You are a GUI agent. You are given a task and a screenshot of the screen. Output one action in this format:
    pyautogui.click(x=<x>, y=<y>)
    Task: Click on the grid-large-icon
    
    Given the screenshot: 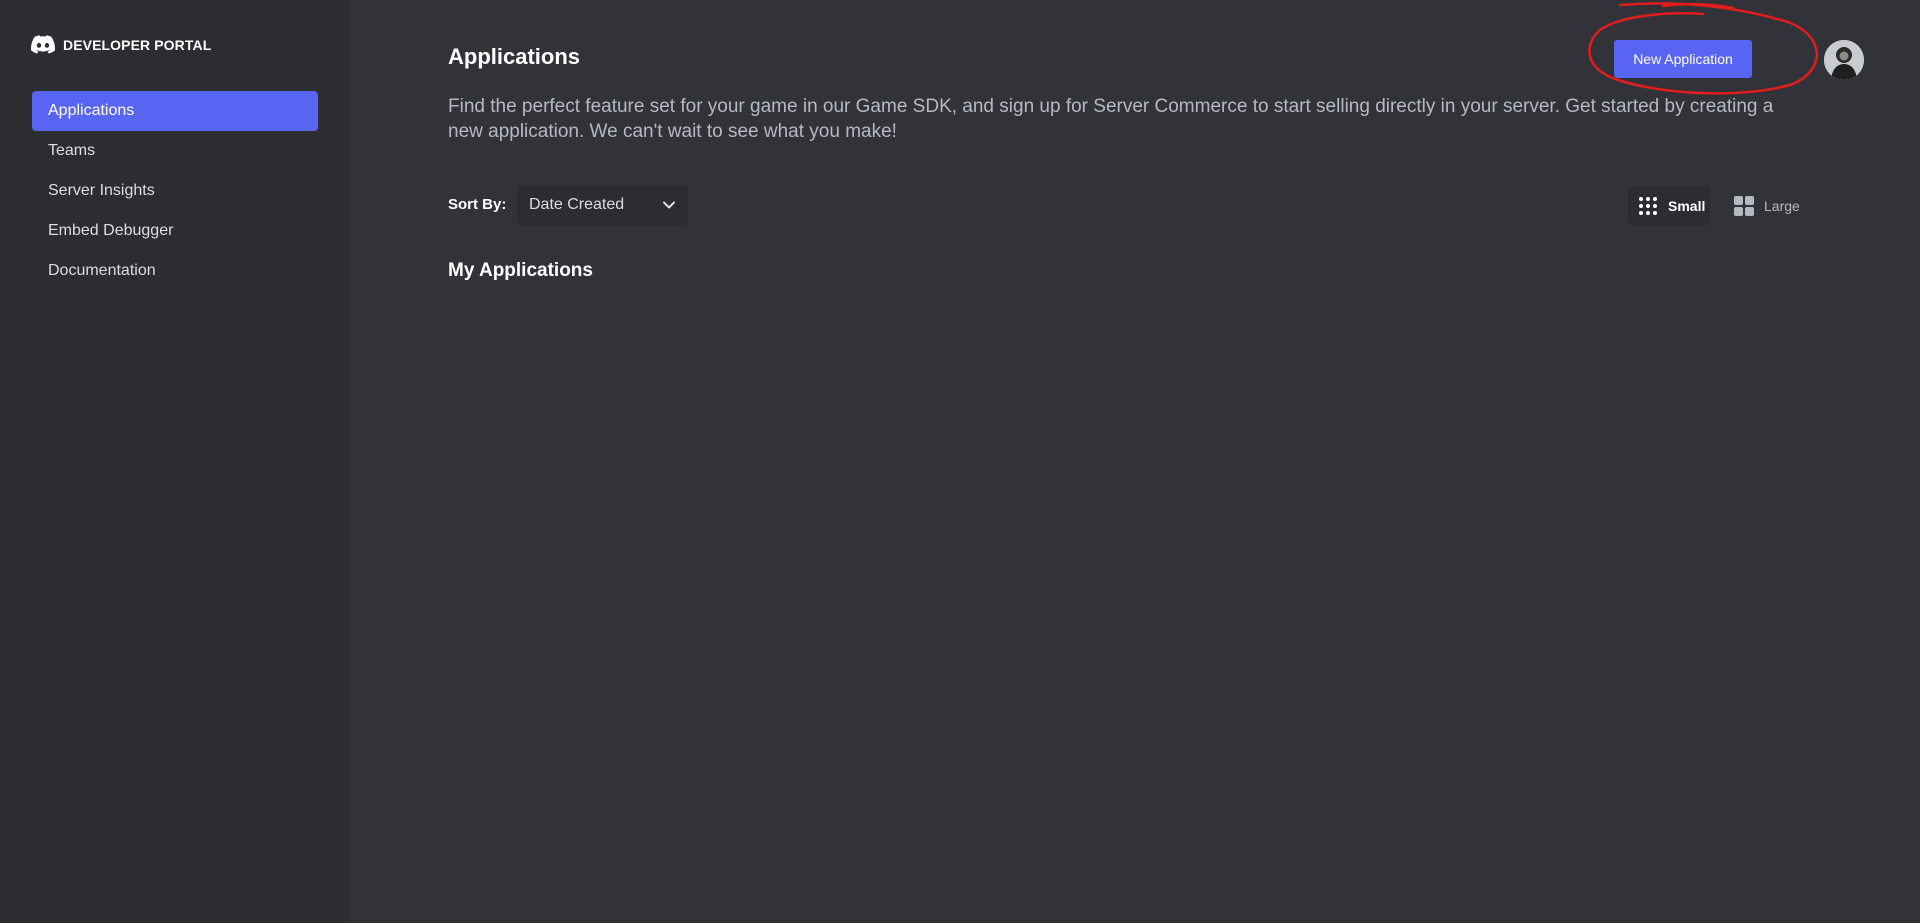 What is the action you would take?
    pyautogui.click(x=1744, y=205)
    